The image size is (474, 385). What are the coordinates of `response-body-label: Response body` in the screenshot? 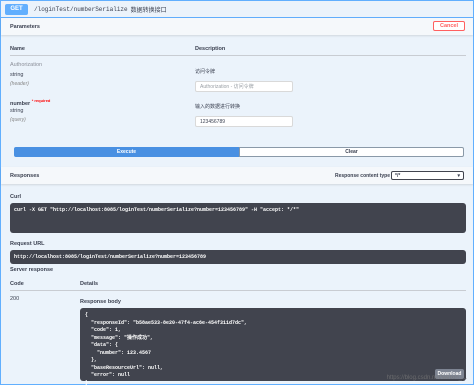 It's located at (100, 302).